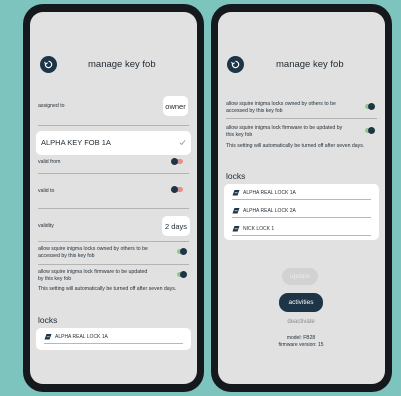 The width and height of the screenshot is (401, 396). Describe the element at coordinates (49, 162) in the screenshot. I see `valid-from-label: valid from` at that location.